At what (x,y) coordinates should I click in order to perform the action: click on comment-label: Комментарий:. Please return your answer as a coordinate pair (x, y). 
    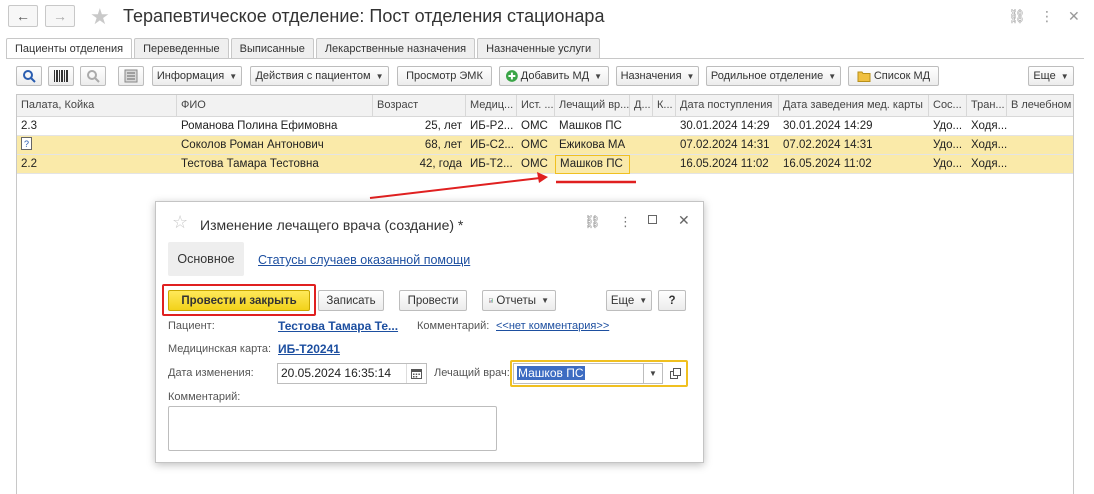
    Looking at the image, I should click on (453, 326).